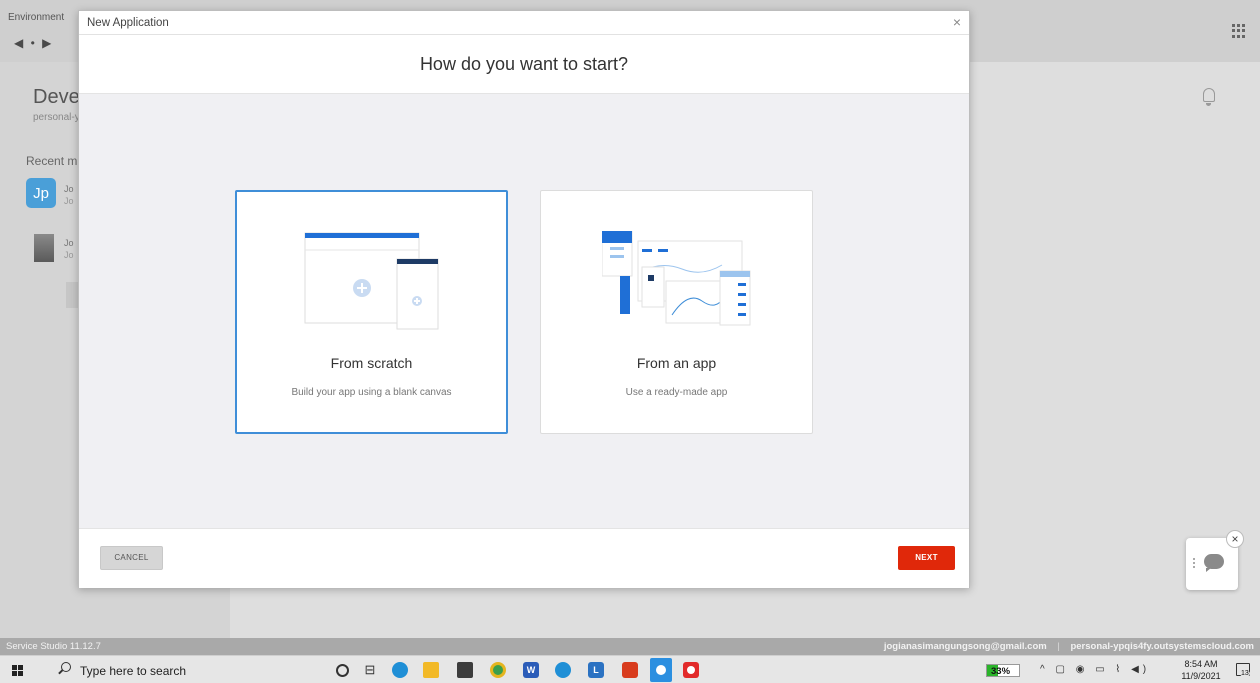 The height and width of the screenshot is (683, 1260). I want to click on next-button: NEXT, so click(926, 558).